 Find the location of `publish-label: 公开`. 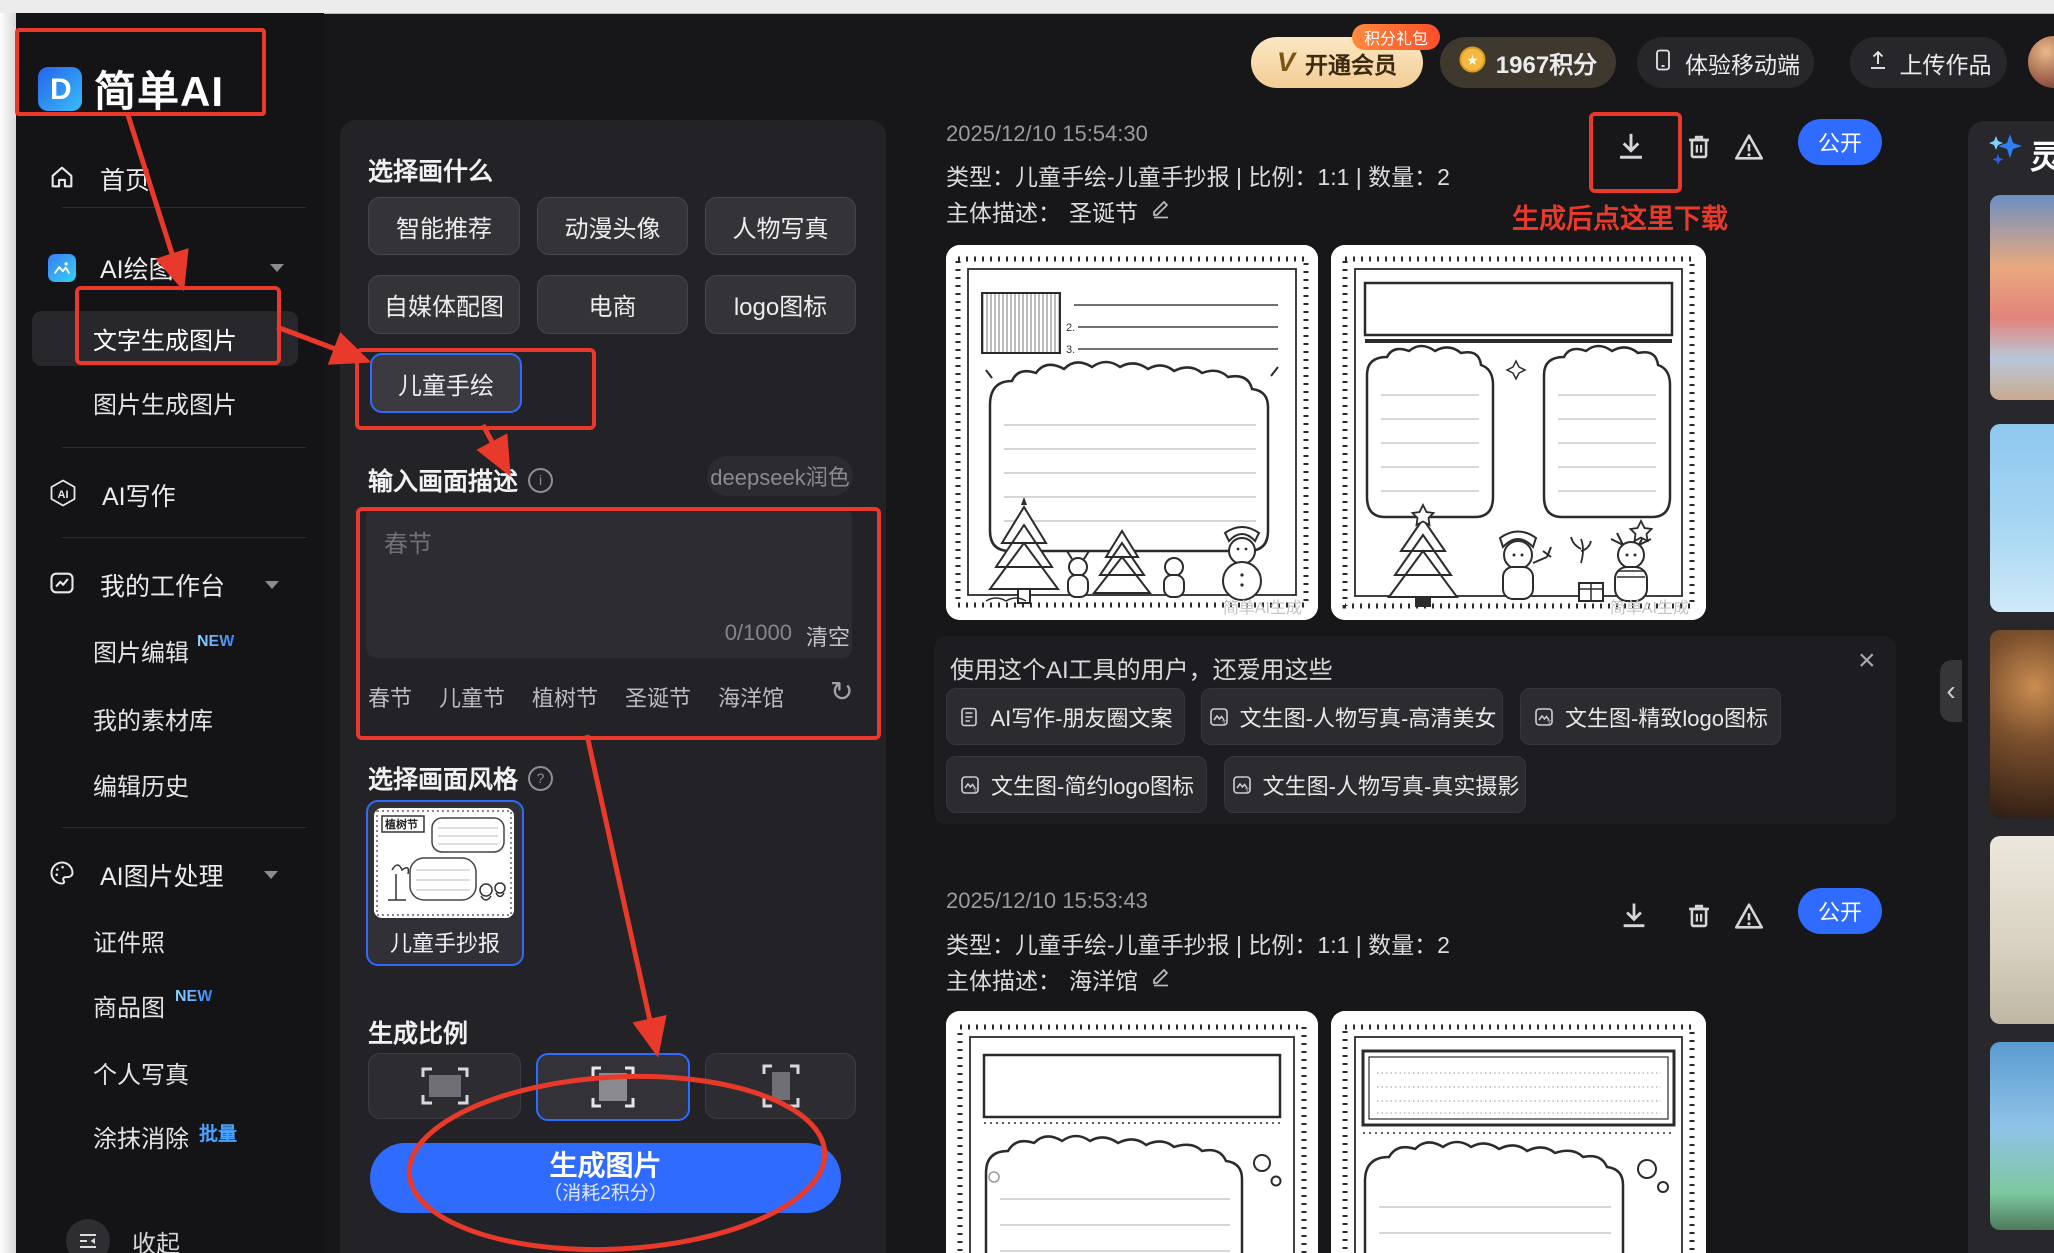

publish-label: 公开 is located at coordinates (1839, 912).